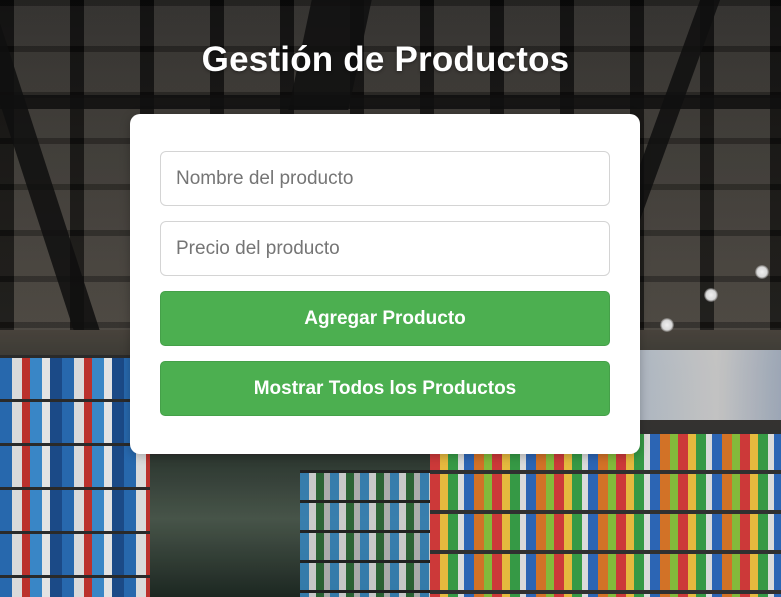 Image resolution: width=781 pixels, height=597 pixels. What do you see at coordinates (385, 318) in the screenshot?
I see `add-product-button: Agregar Producto` at bounding box center [385, 318].